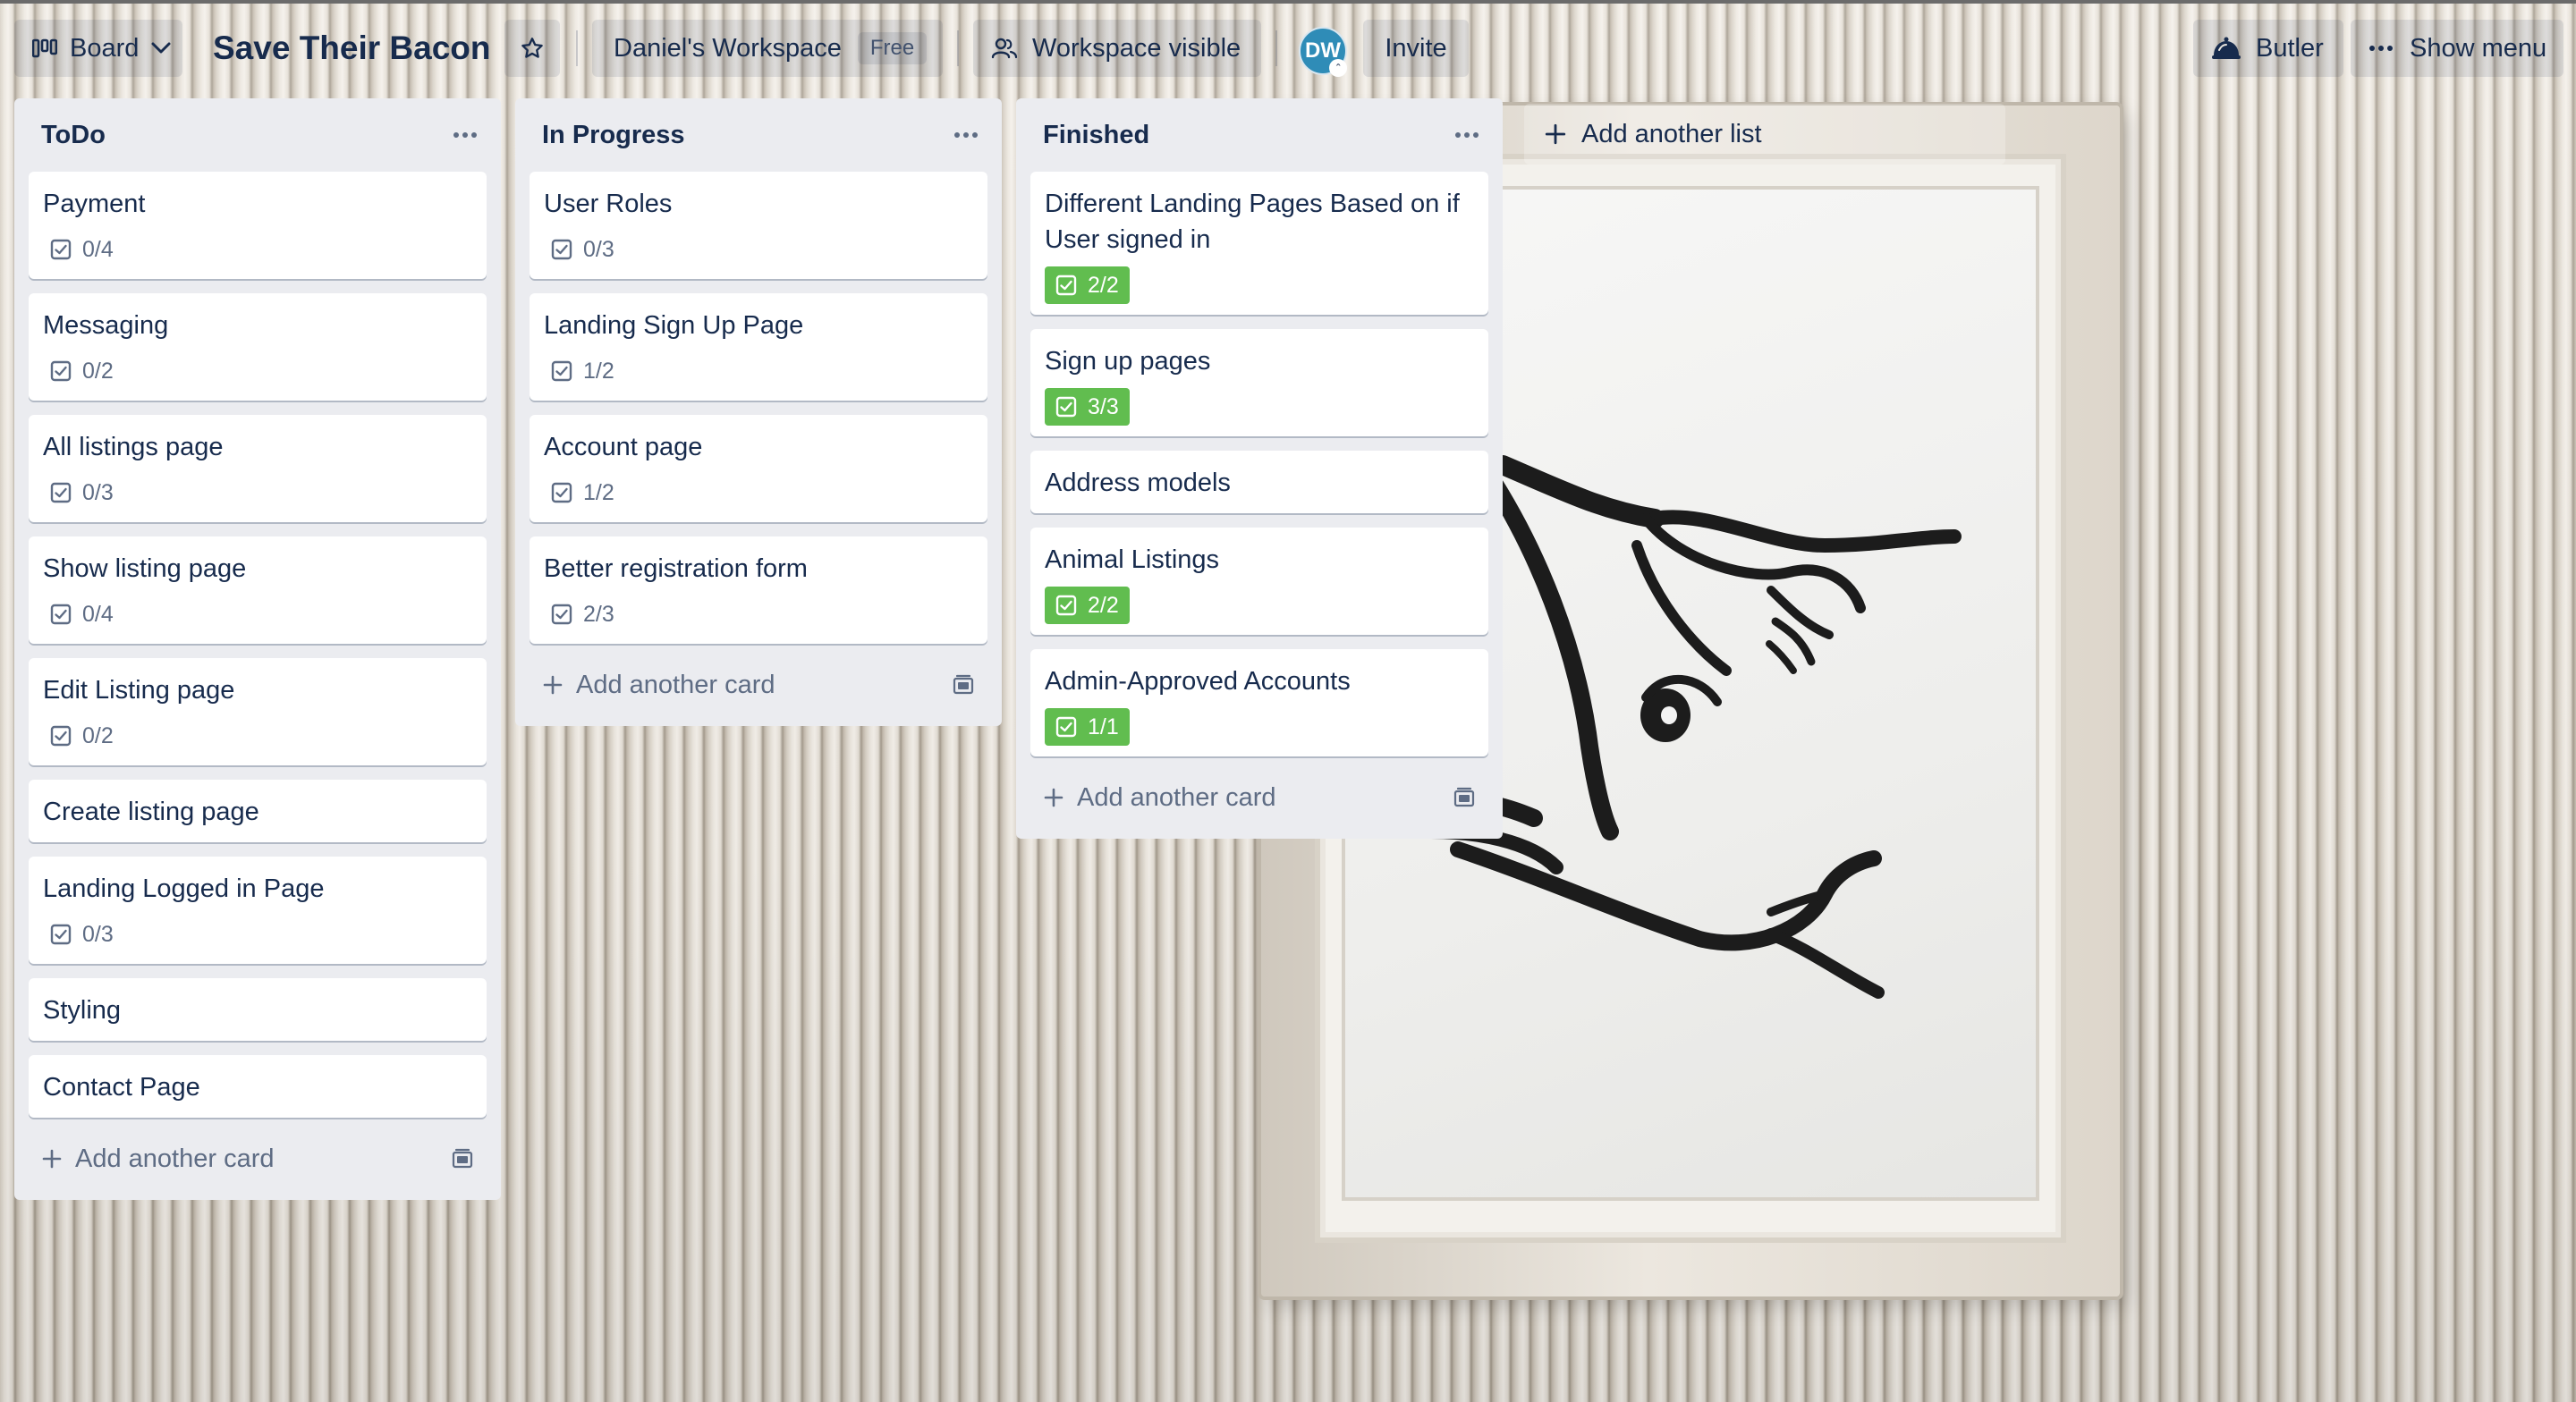  What do you see at coordinates (1259, 581) in the screenshot?
I see `card: Animal Listings 2/2` at bounding box center [1259, 581].